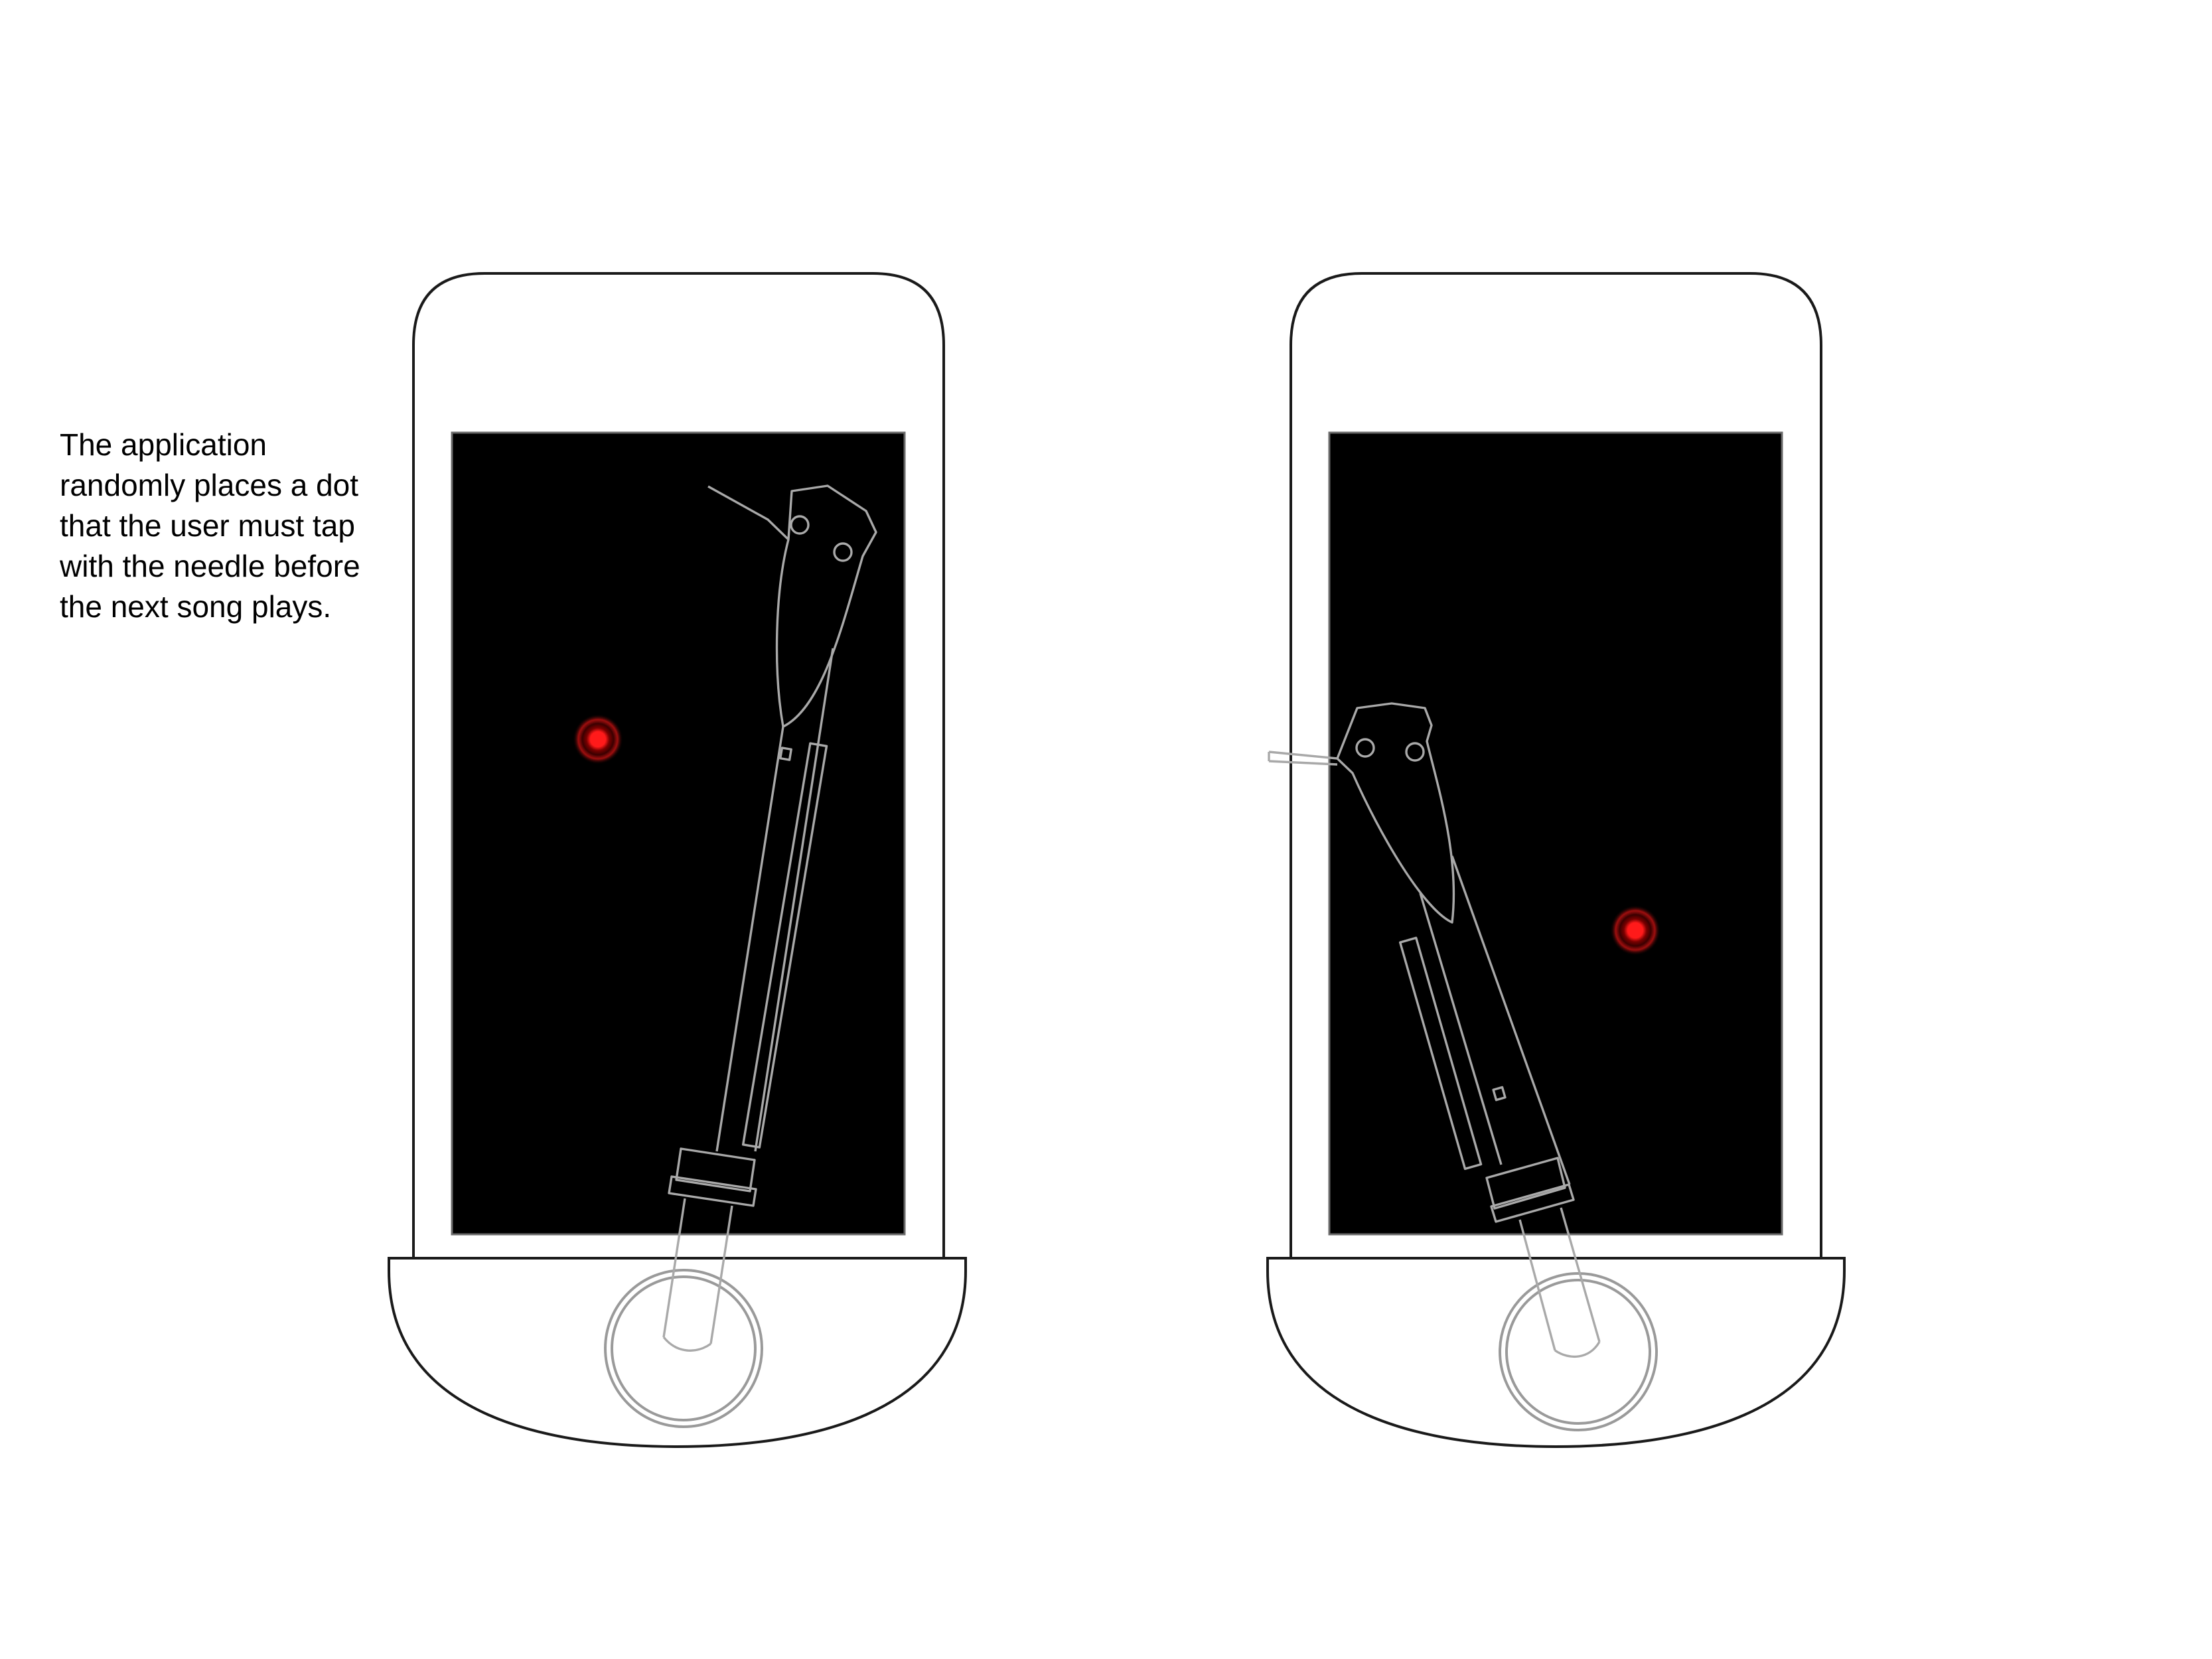 The width and height of the screenshot is (2212, 1659). What do you see at coordinates (678, 833) in the screenshot?
I see `phone-left-screen` at bounding box center [678, 833].